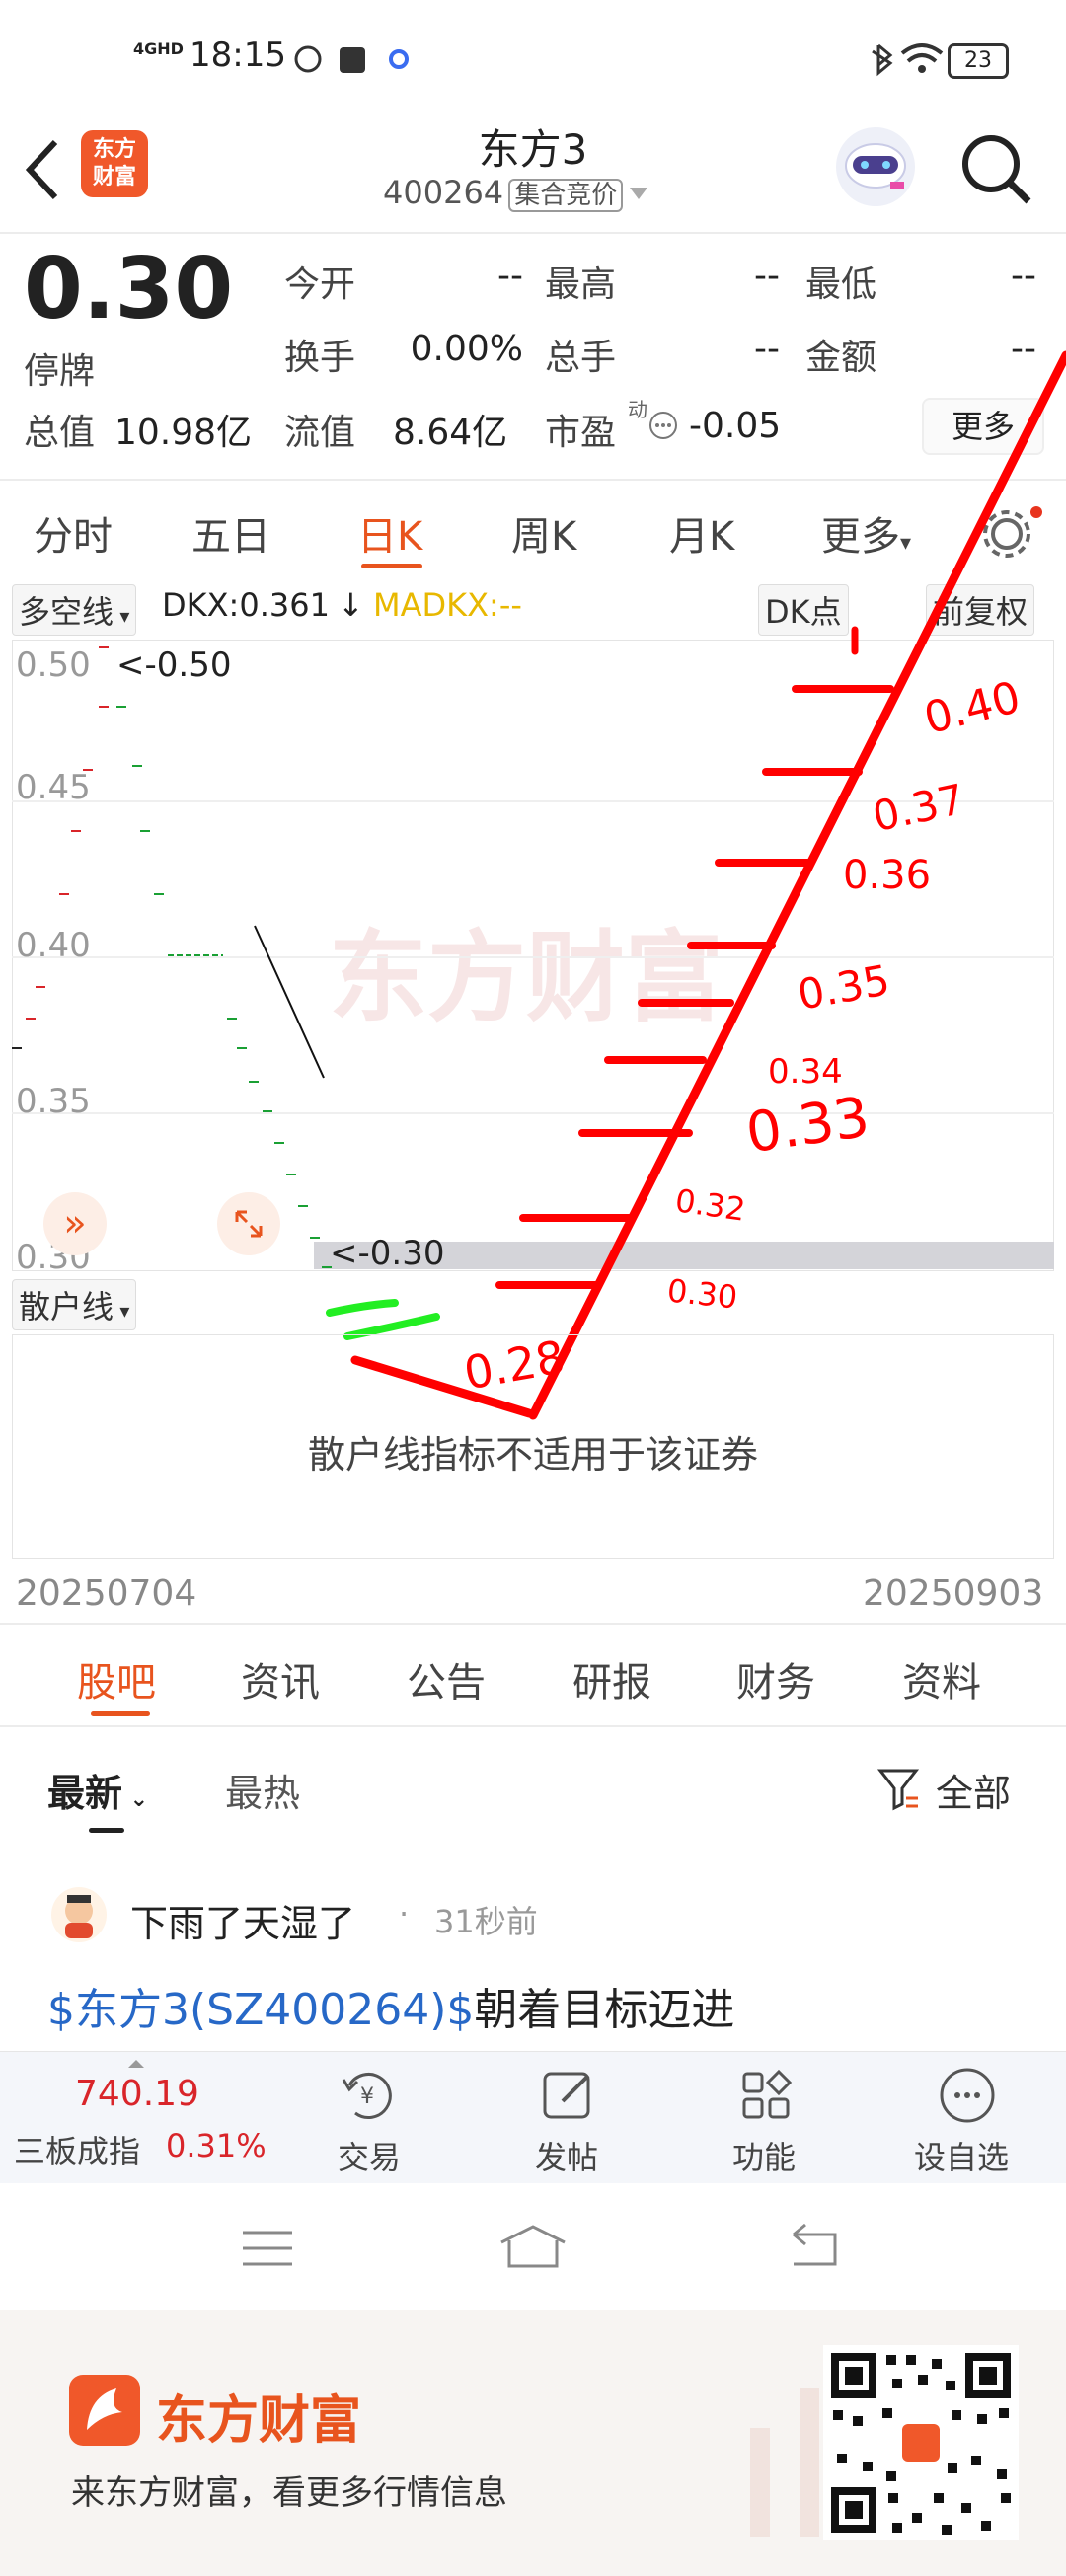 The width and height of the screenshot is (1066, 2576). Describe the element at coordinates (533, 2117) in the screenshot. I see `bottom-toolbar: 740.19 三板成指 0.31% ¥ 交易 发帖 功能 设自选` at that location.